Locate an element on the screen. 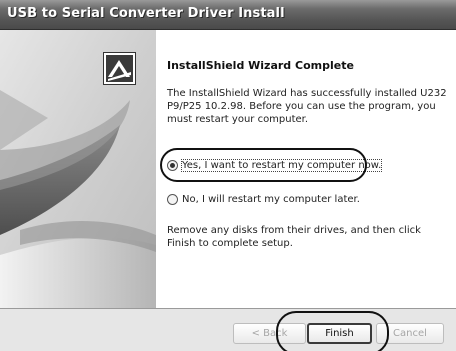 The width and height of the screenshot is (456, 351). window-title: USB to Serial Converter Driver Install is located at coordinates (146, 13).